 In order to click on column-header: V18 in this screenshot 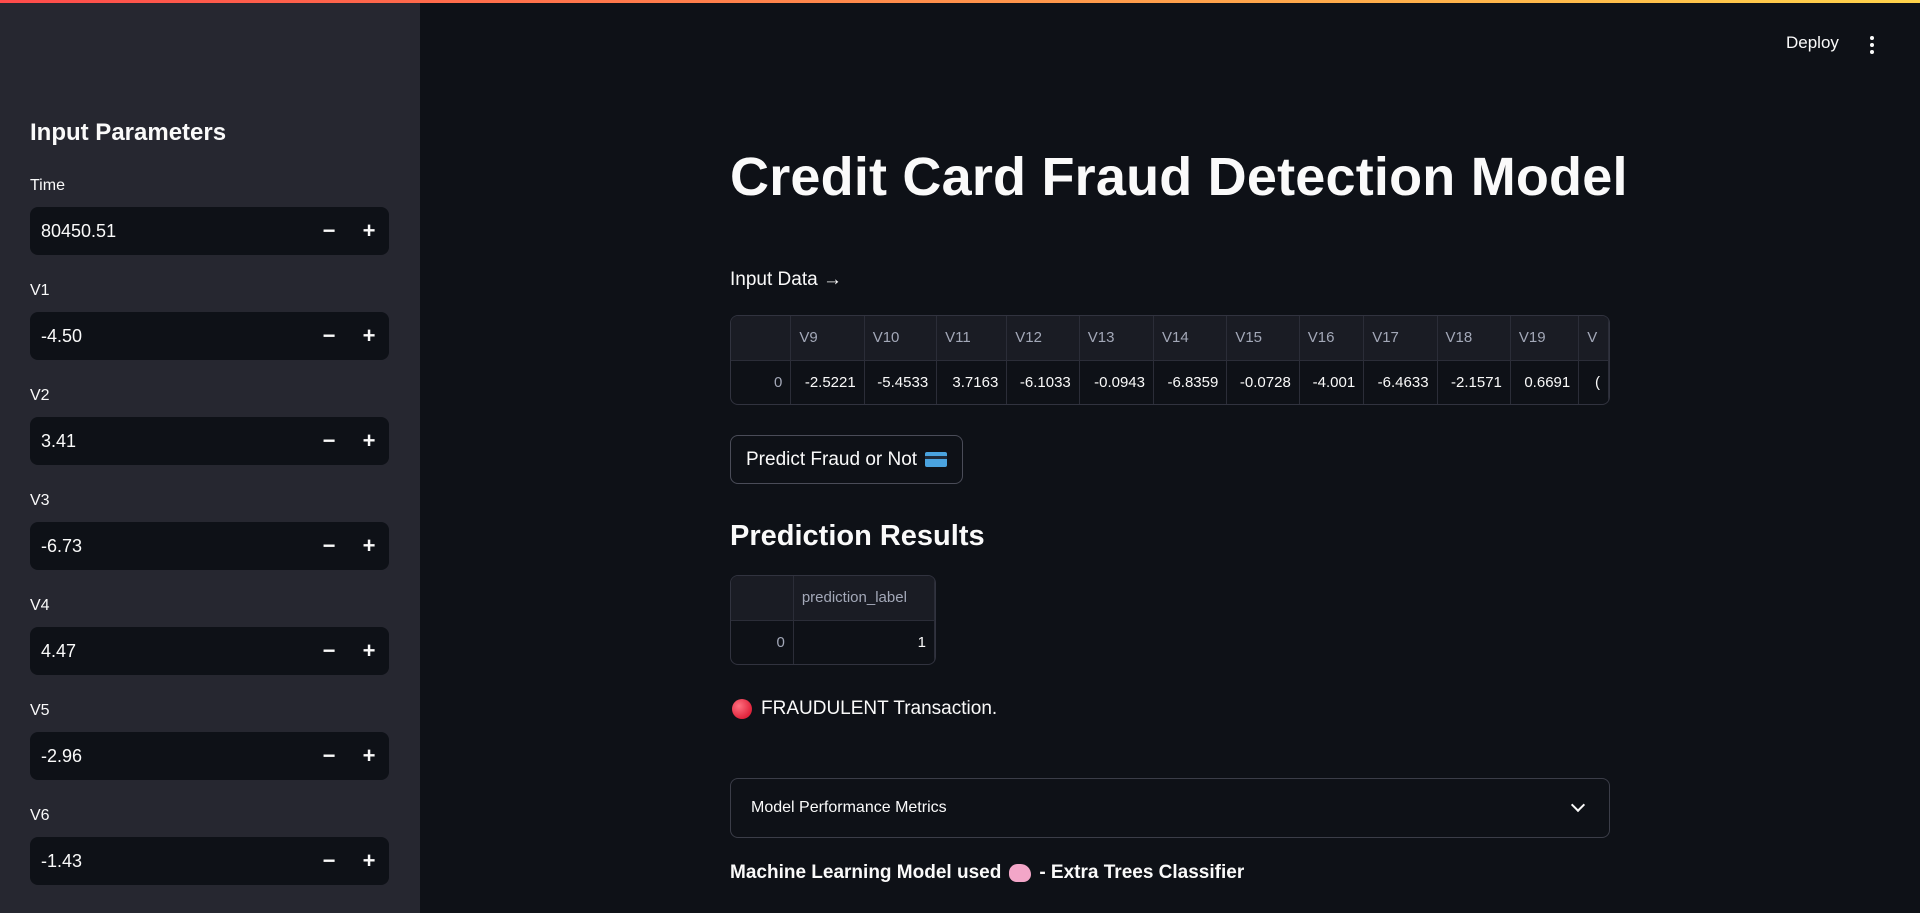, I will do `click(1474, 338)`.